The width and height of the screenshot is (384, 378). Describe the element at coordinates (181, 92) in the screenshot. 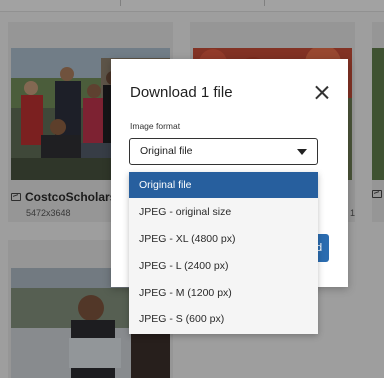

I see `dialog-title: Download 1 file` at that location.